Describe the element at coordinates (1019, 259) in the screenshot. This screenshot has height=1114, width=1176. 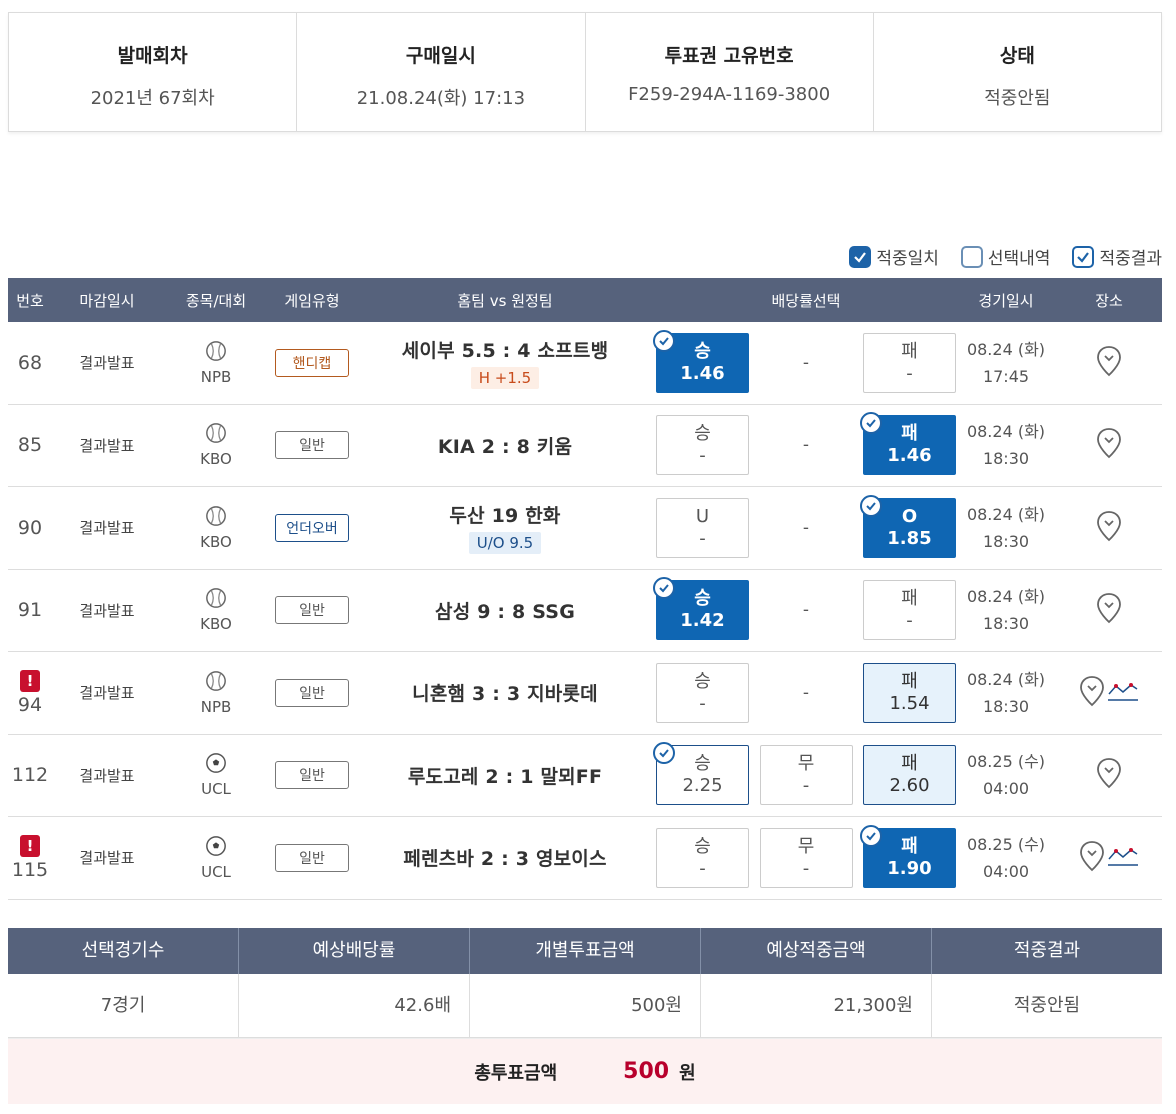
I see `legend-selected-label: 선택내역` at that location.